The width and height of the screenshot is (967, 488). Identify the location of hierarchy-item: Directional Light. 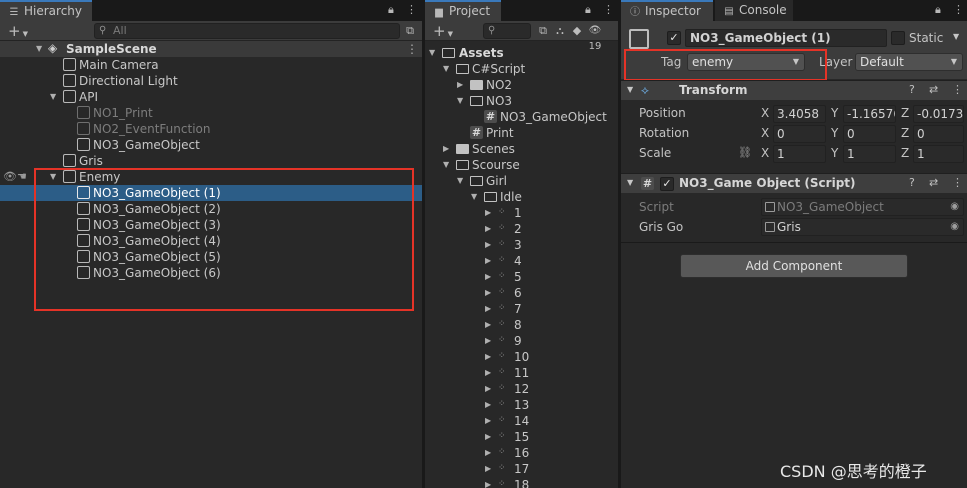
(211, 81).